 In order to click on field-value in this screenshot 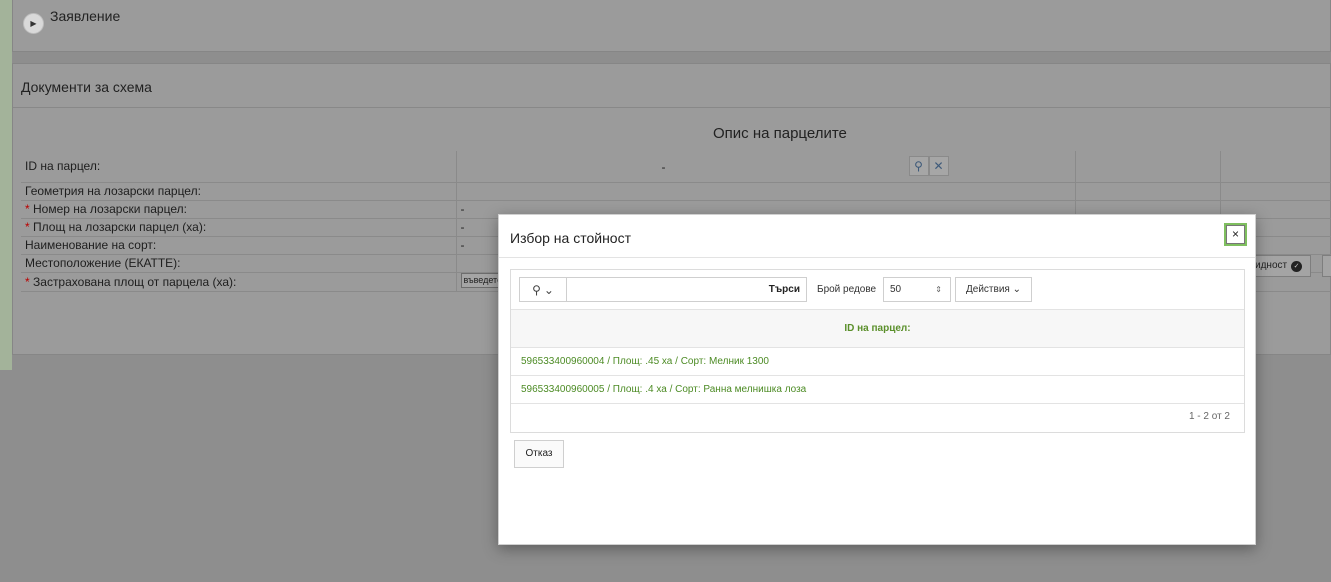, I will do `click(765, 191)`.